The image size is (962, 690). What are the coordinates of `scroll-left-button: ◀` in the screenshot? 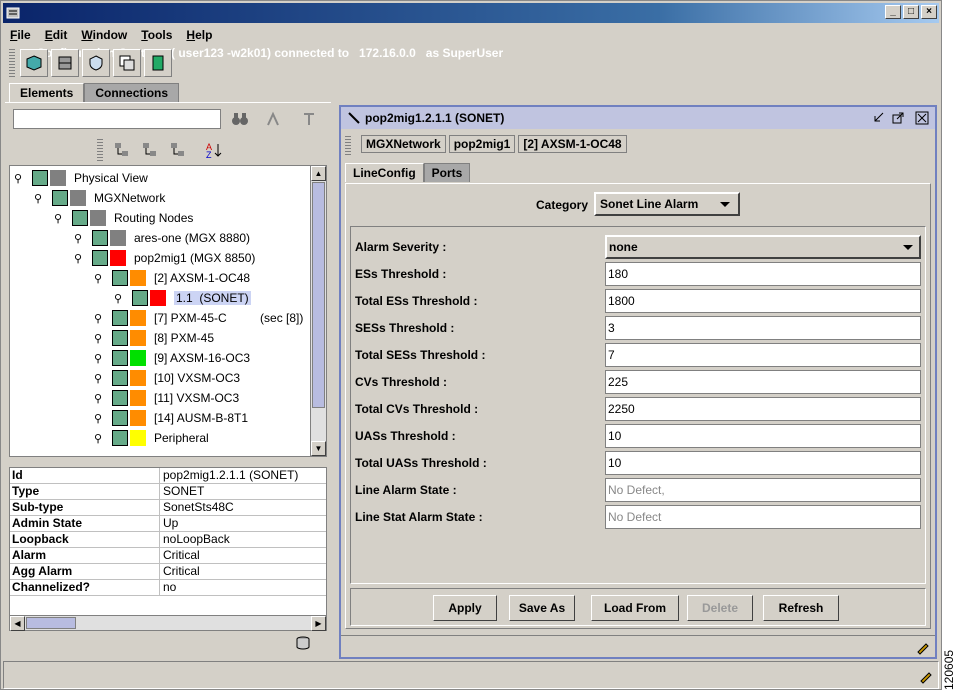 It's located at (17, 623).